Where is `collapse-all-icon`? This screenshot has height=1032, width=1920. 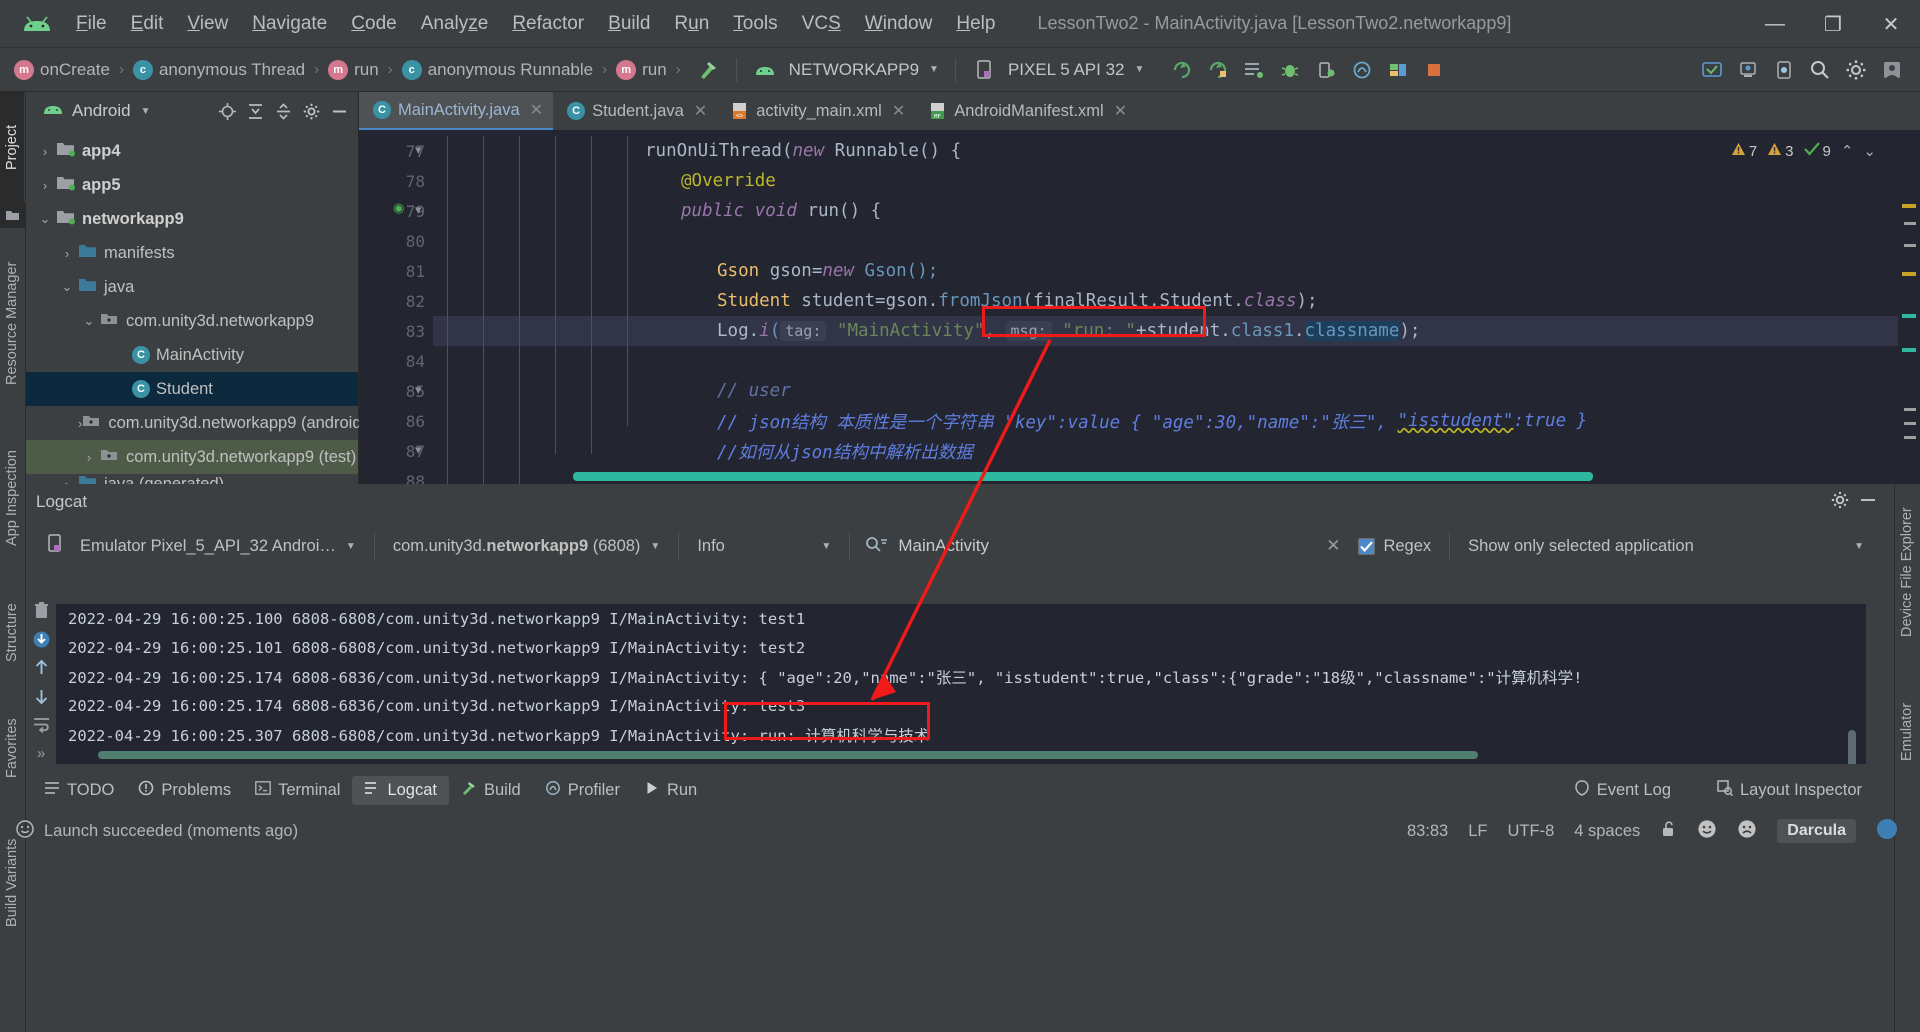
collapse-all-icon is located at coordinates (283, 111).